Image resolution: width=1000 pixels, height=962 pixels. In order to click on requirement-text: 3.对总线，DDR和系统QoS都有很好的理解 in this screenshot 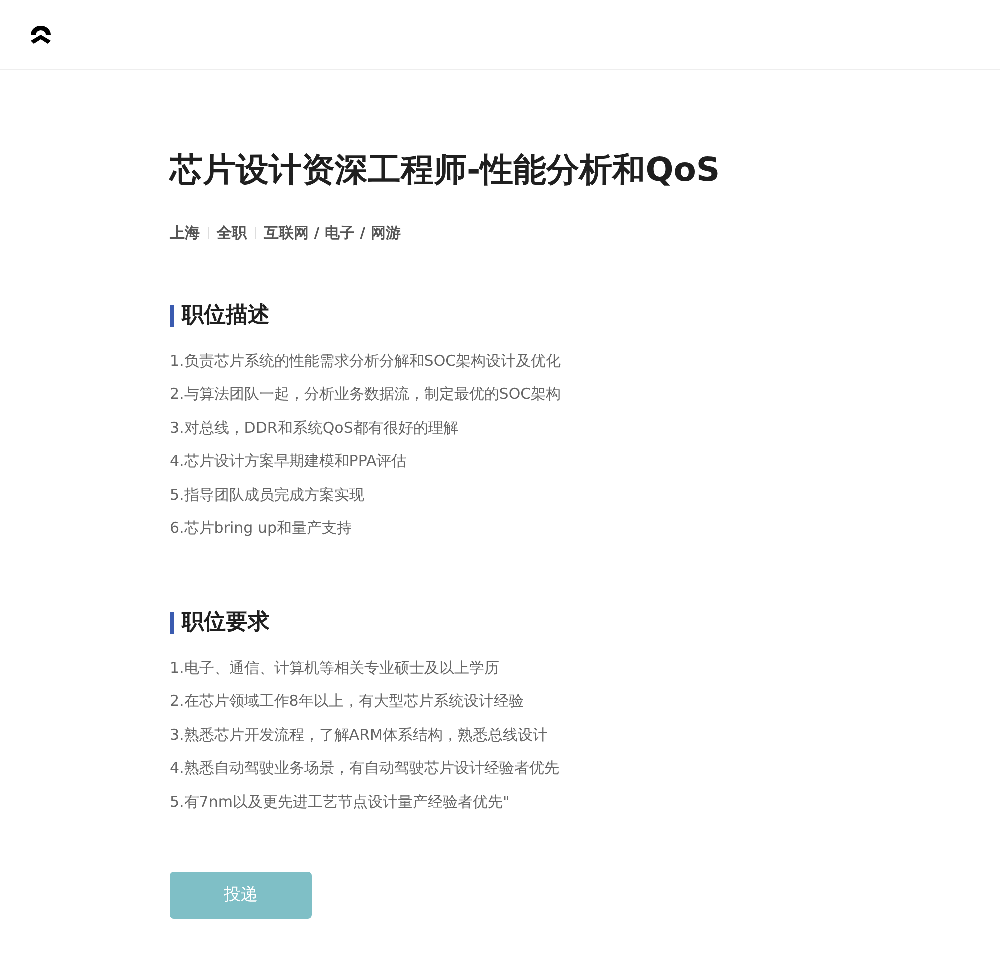, I will do `click(315, 428)`.